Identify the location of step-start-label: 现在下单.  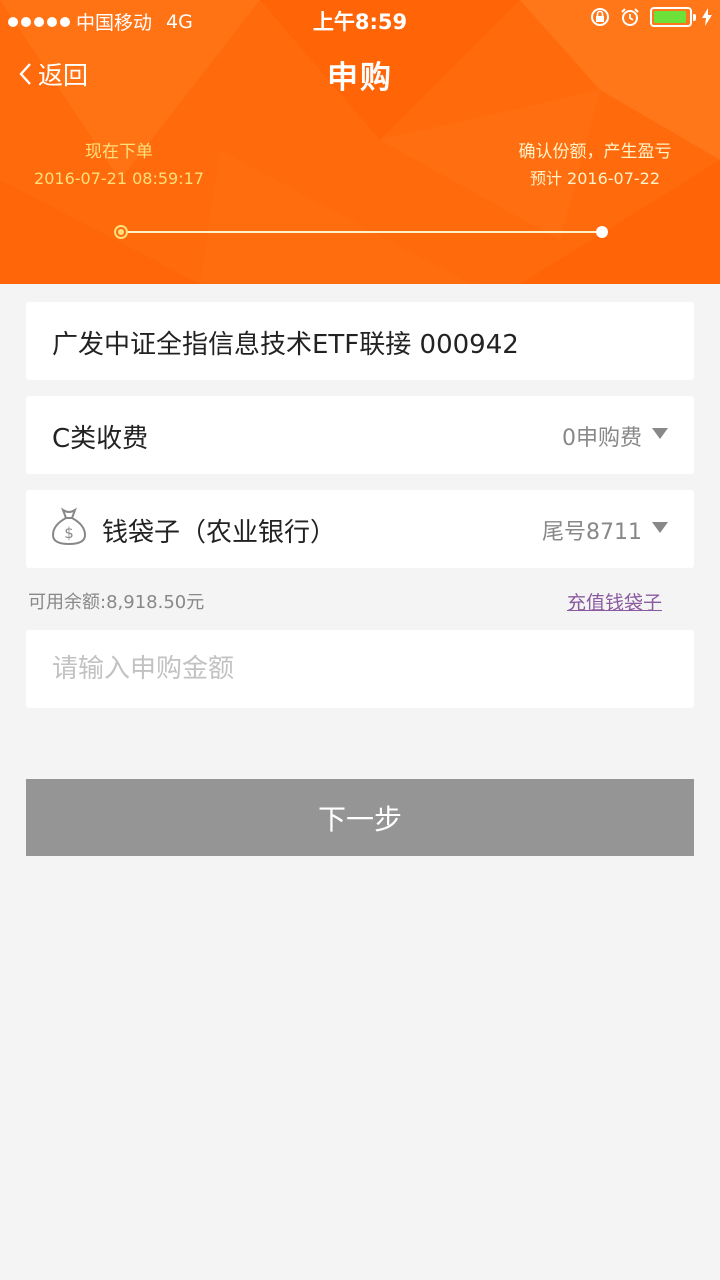
(119, 152).